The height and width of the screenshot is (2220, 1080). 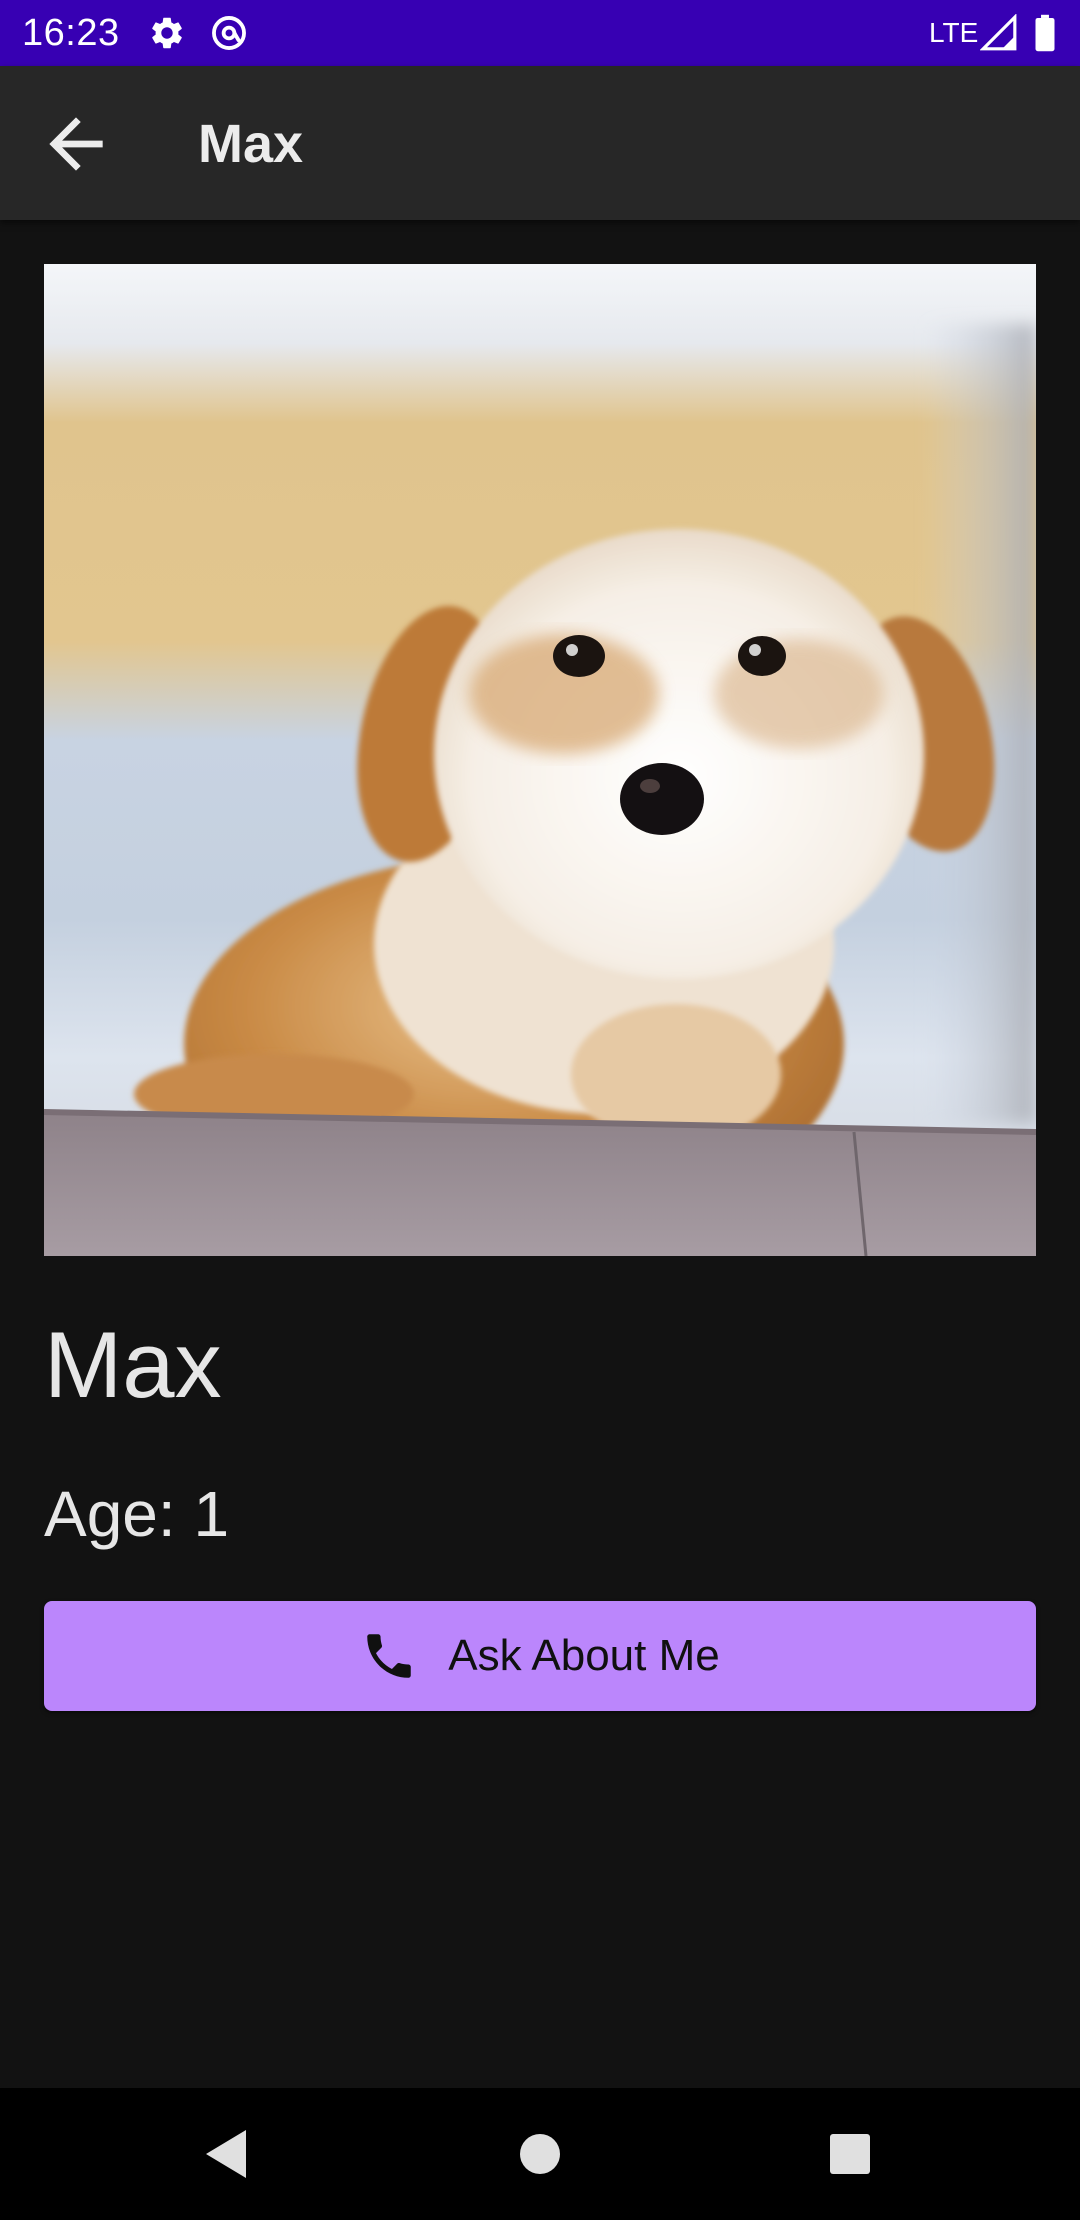 I want to click on ask-about-me-button: Ask About Me, so click(x=540, y=1656).